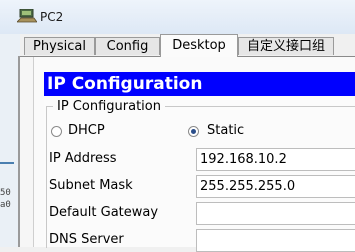 This screenshot has width=355, height=252. What do you see at coordinates (286, 46) in the screenshot?
I see `tab-custom-interface-group: 自定义接口组` at bounding box center [286, 46].